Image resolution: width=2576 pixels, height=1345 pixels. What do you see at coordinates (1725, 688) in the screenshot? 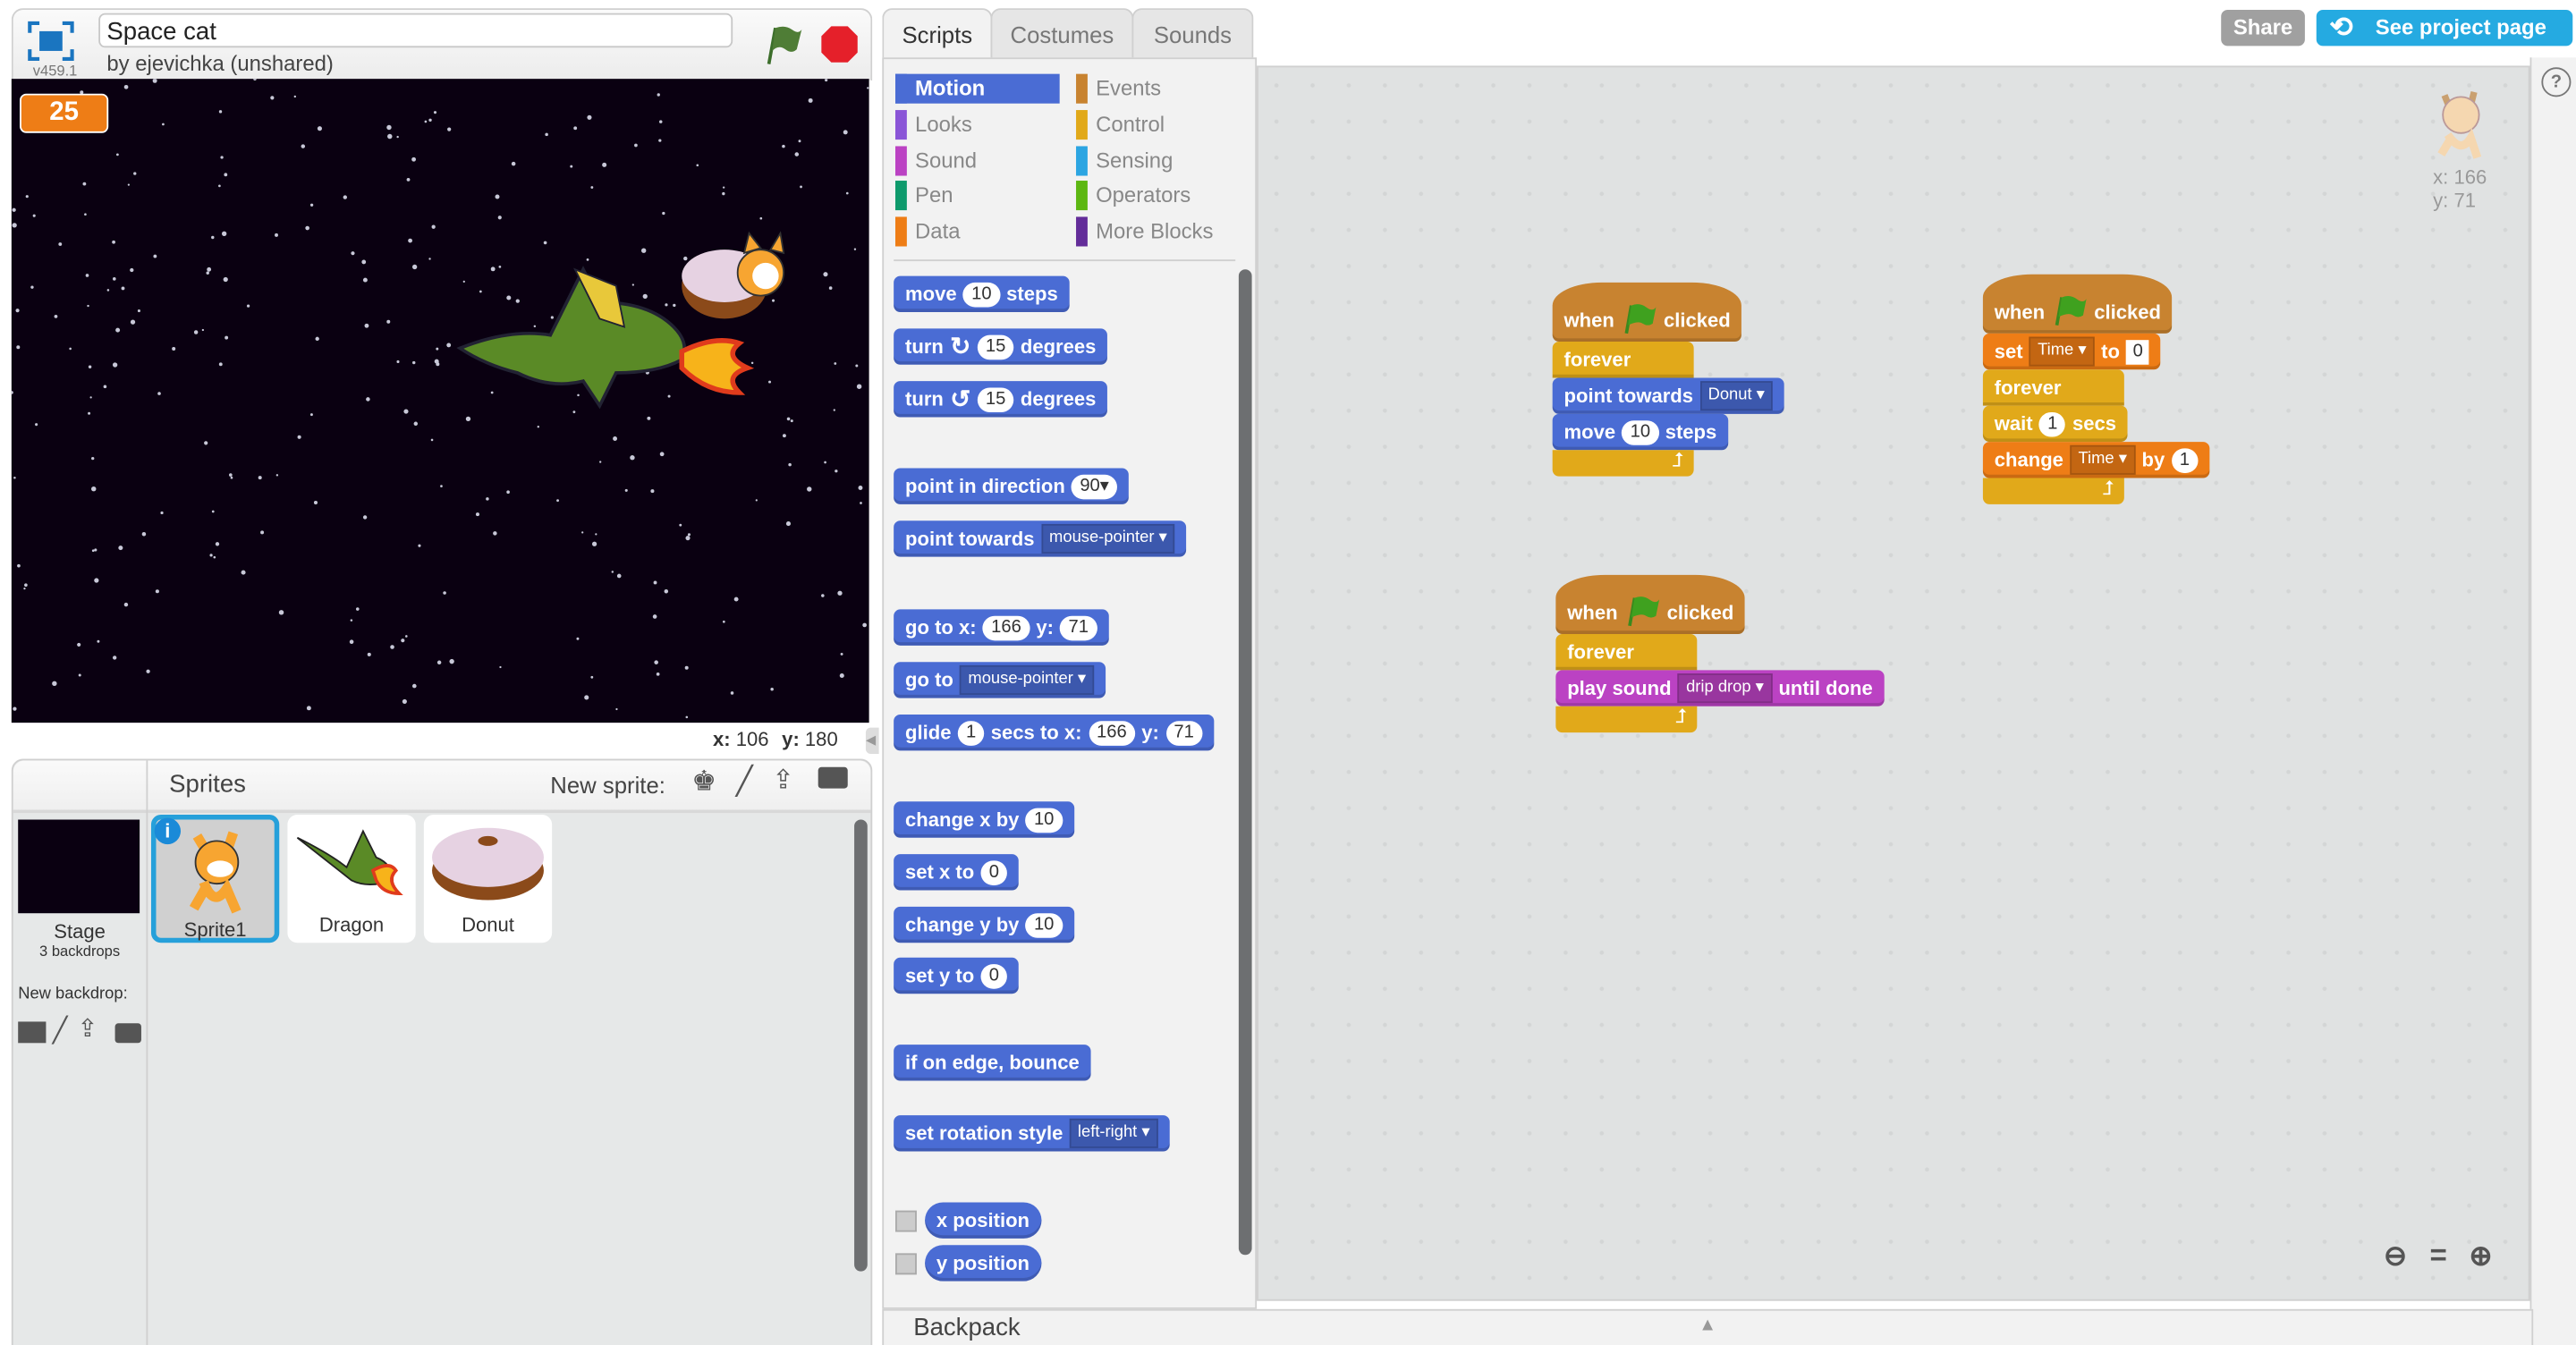
I see `dropdown-input: drip drop` at bounding box center [1725, 688].